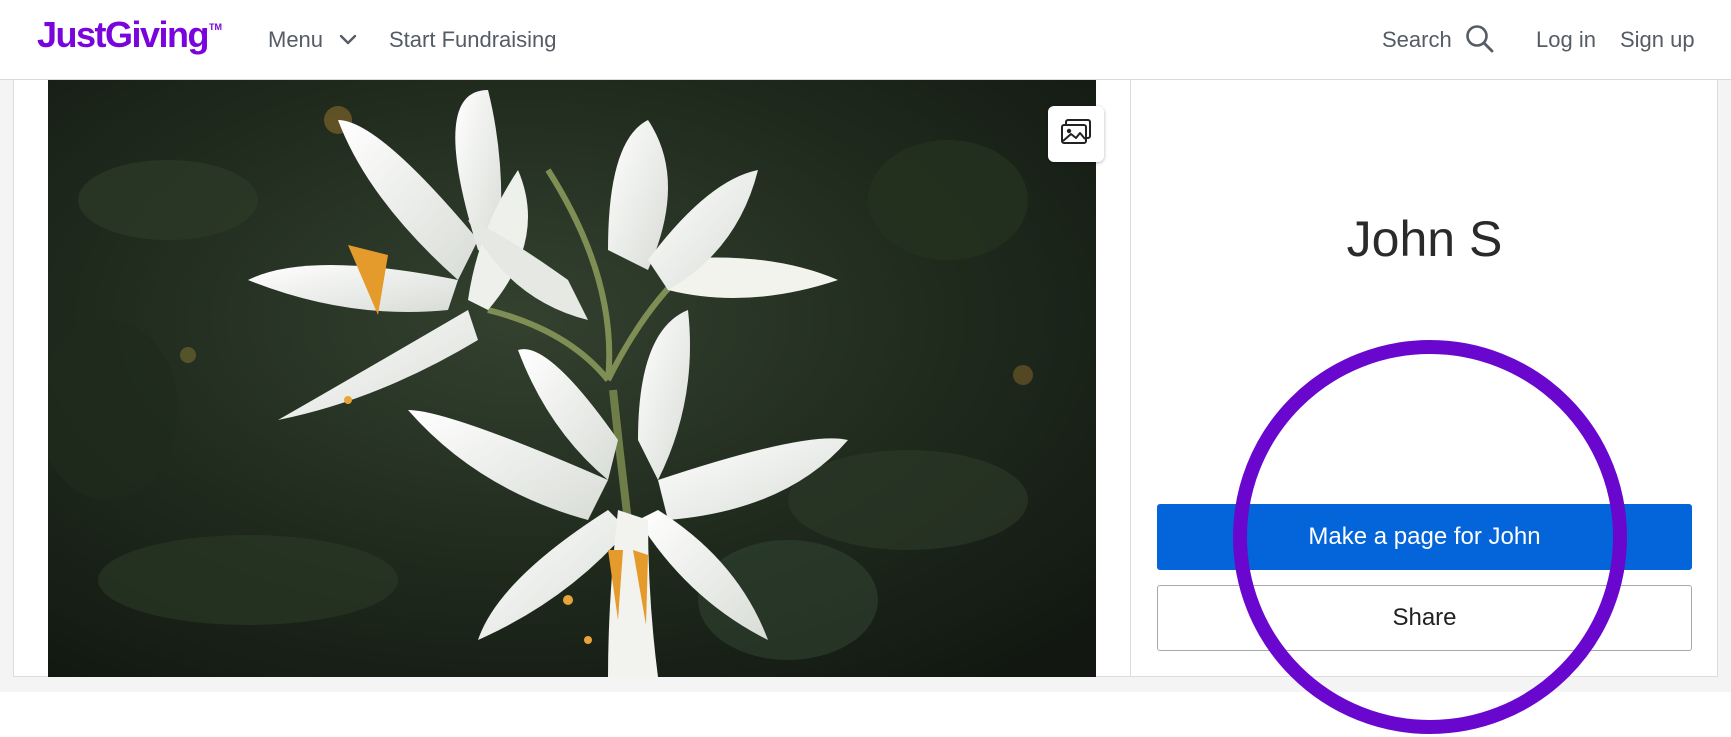 The width and height of the screenshot is (1731, 737). What do you see at coordinates (348, 39) in the screenshot?
I see `chevron-down-icon` at bounding box center [348, 39].